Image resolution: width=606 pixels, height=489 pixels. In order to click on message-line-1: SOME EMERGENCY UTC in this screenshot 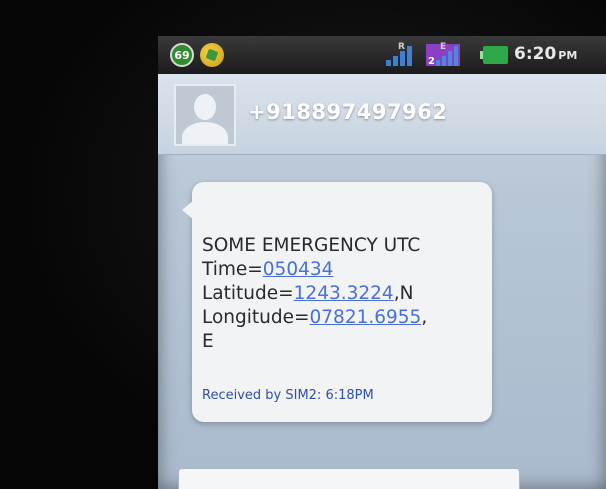, I will do `click(311, 245)`.